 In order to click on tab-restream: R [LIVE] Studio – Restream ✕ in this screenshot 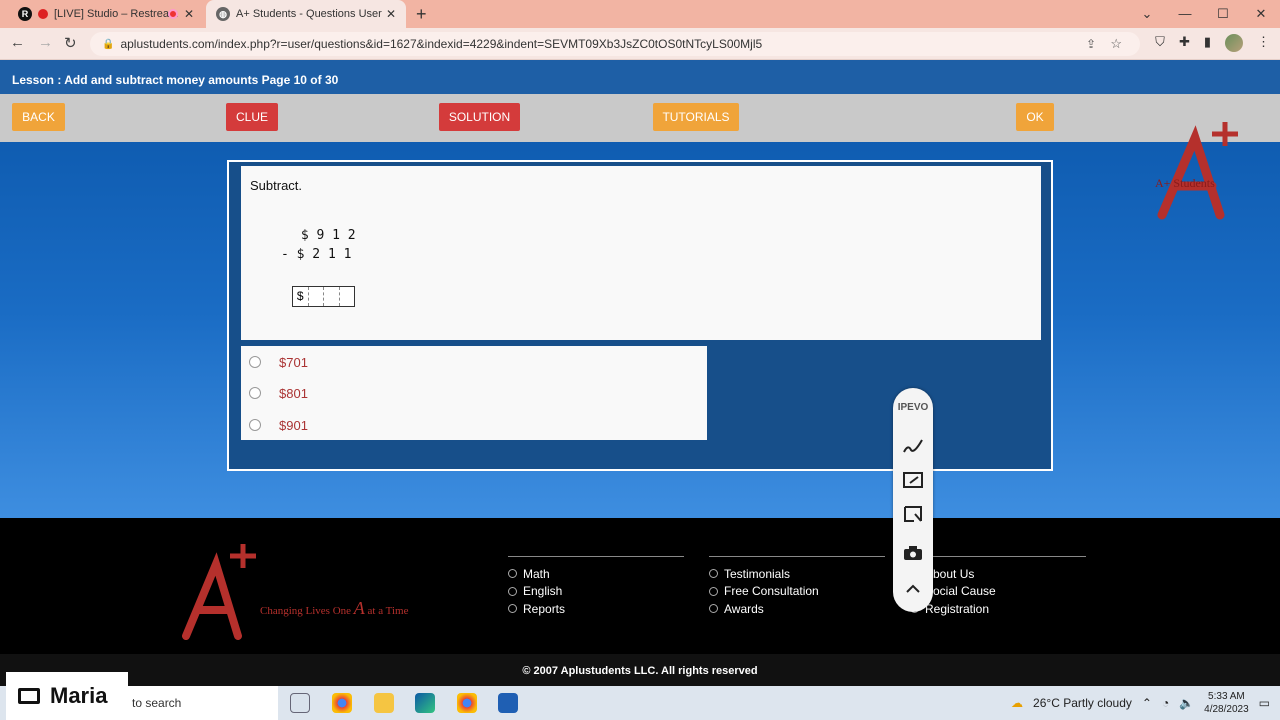, I will do `click(106, 14)`.